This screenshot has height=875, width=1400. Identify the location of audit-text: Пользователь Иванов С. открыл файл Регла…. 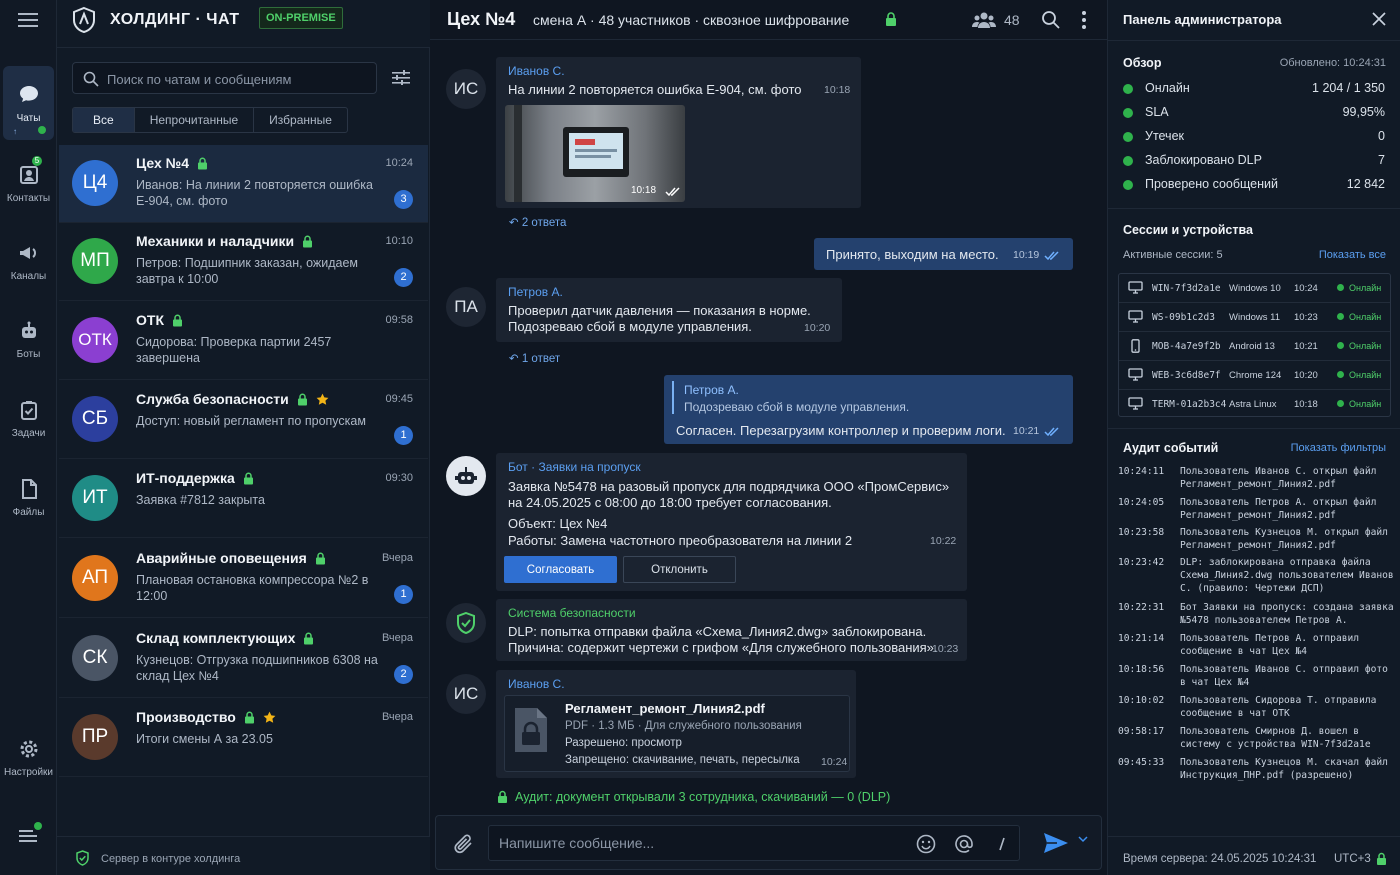
(1278, 478).